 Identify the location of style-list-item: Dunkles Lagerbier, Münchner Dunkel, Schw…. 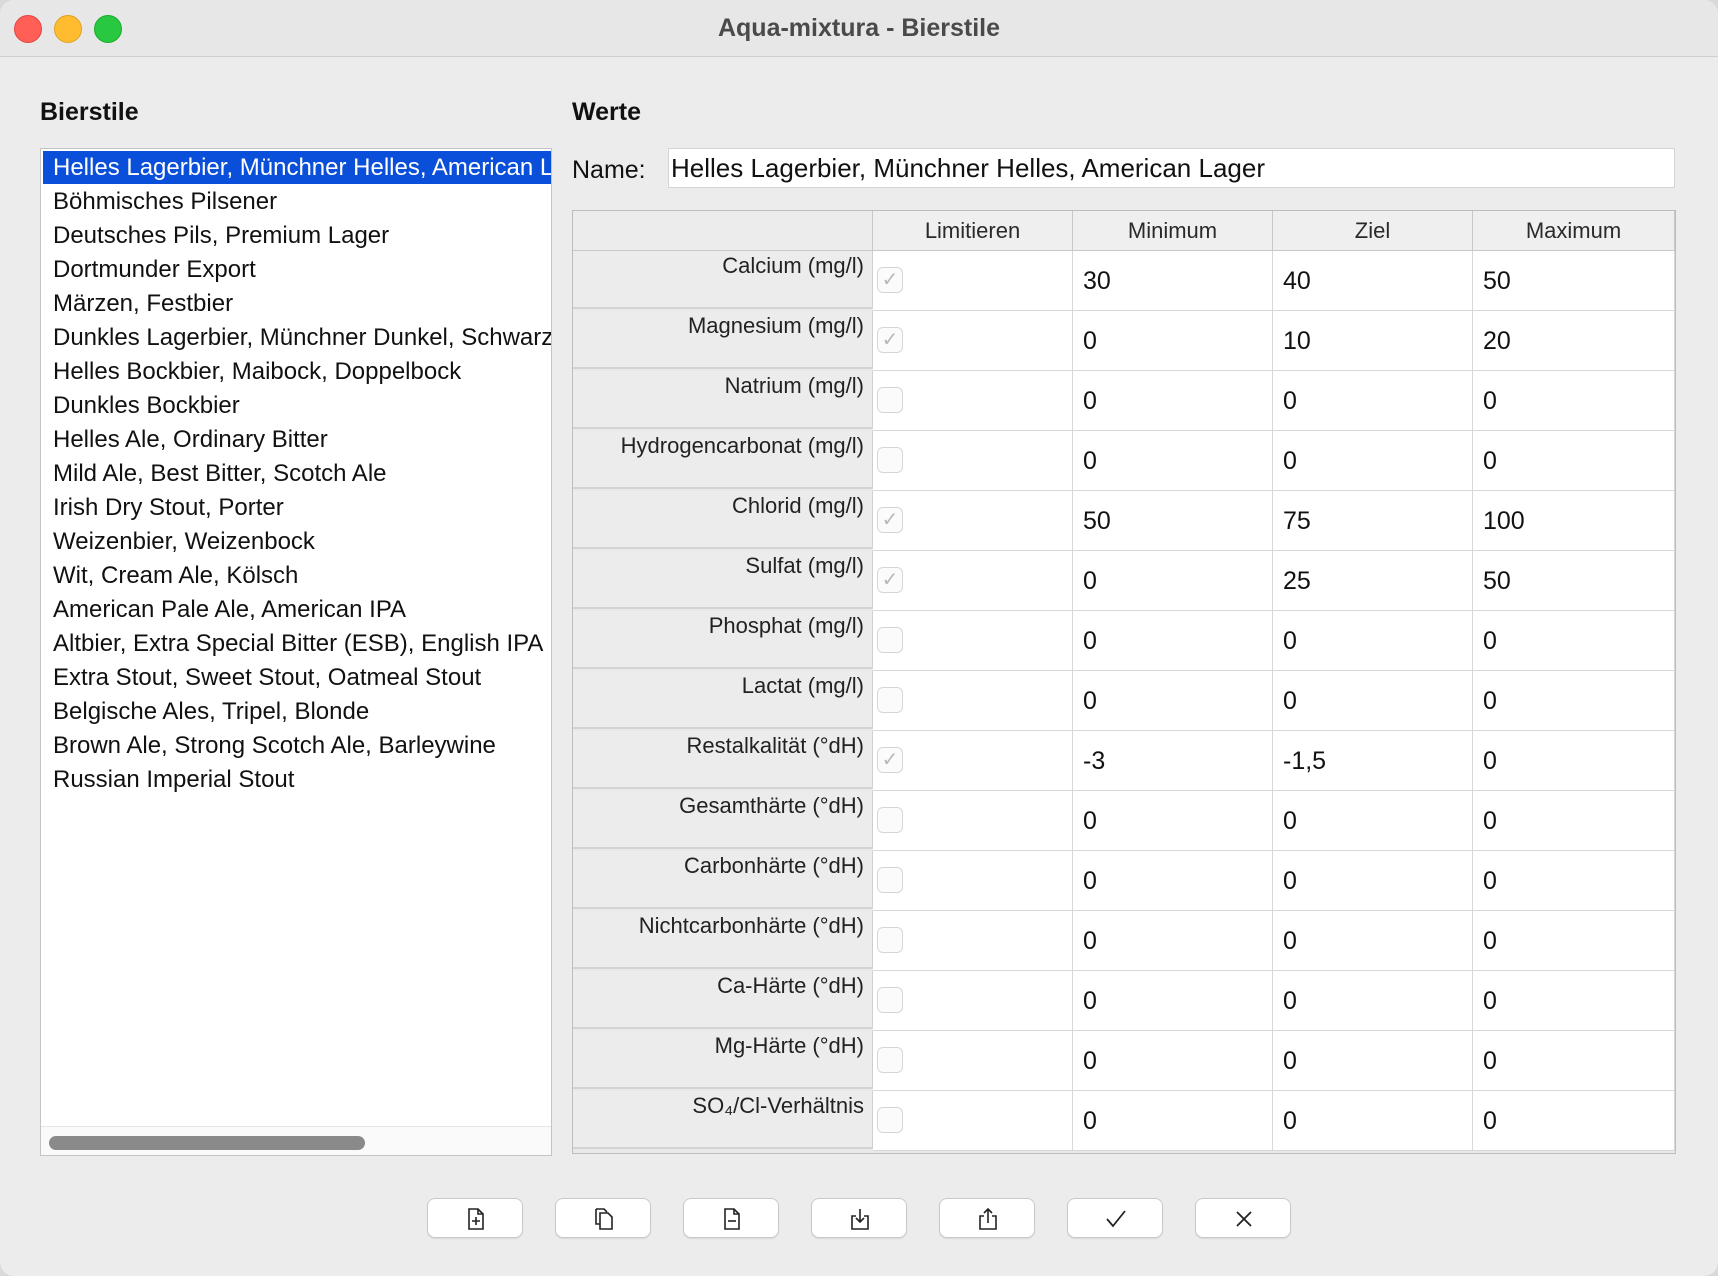
(297, 337).